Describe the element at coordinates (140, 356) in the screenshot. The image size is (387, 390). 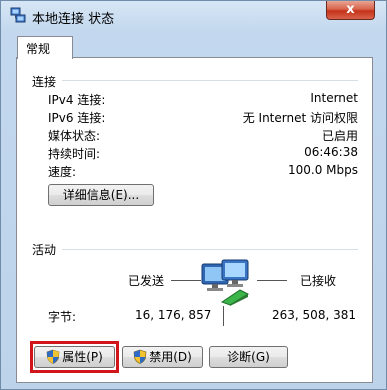
I see `uac-shield-icon` at that location.